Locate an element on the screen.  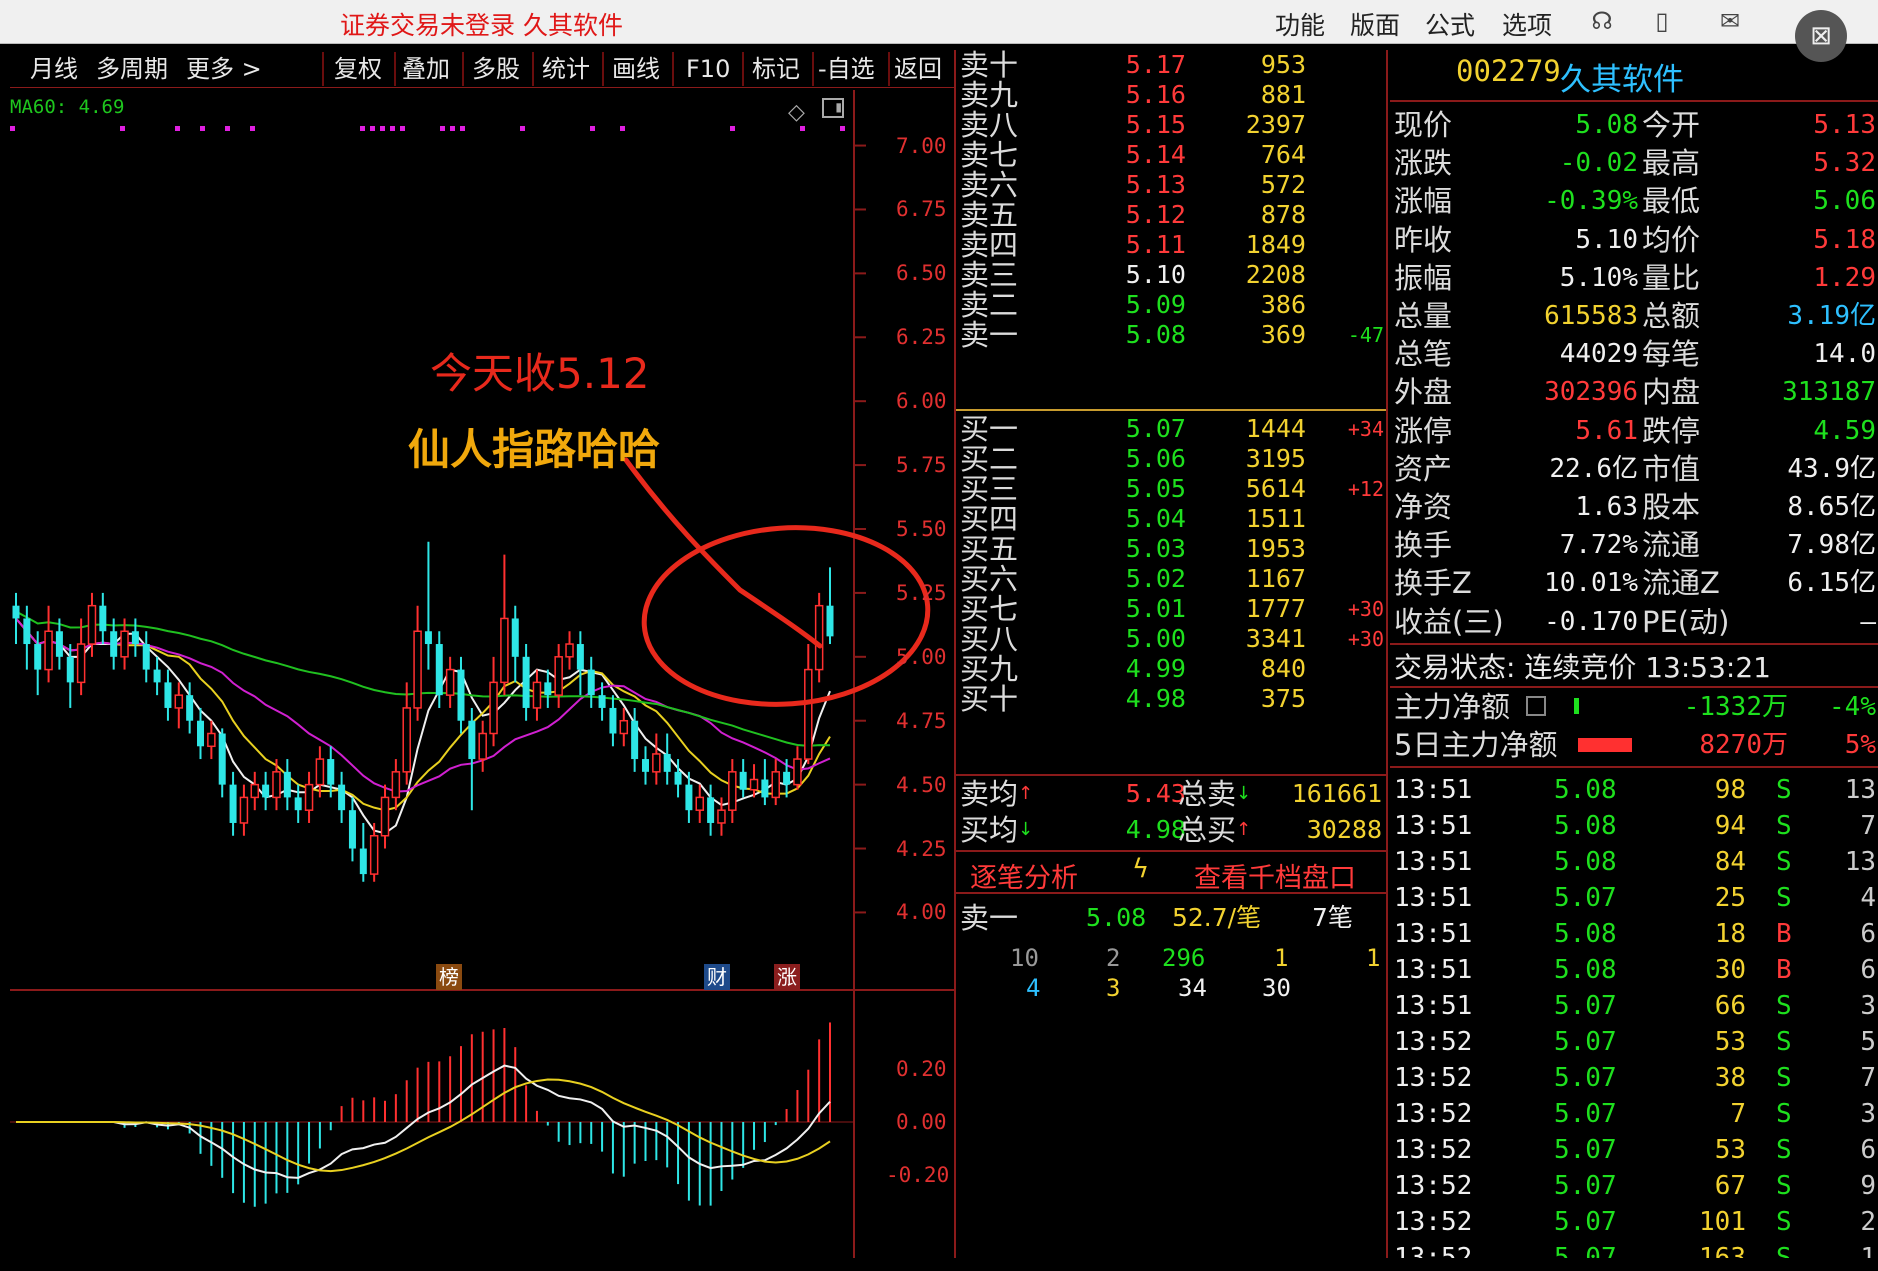
quote-field-row: 收益(三) -0.170 PE(动) — is located at coordinates (1634, 622).